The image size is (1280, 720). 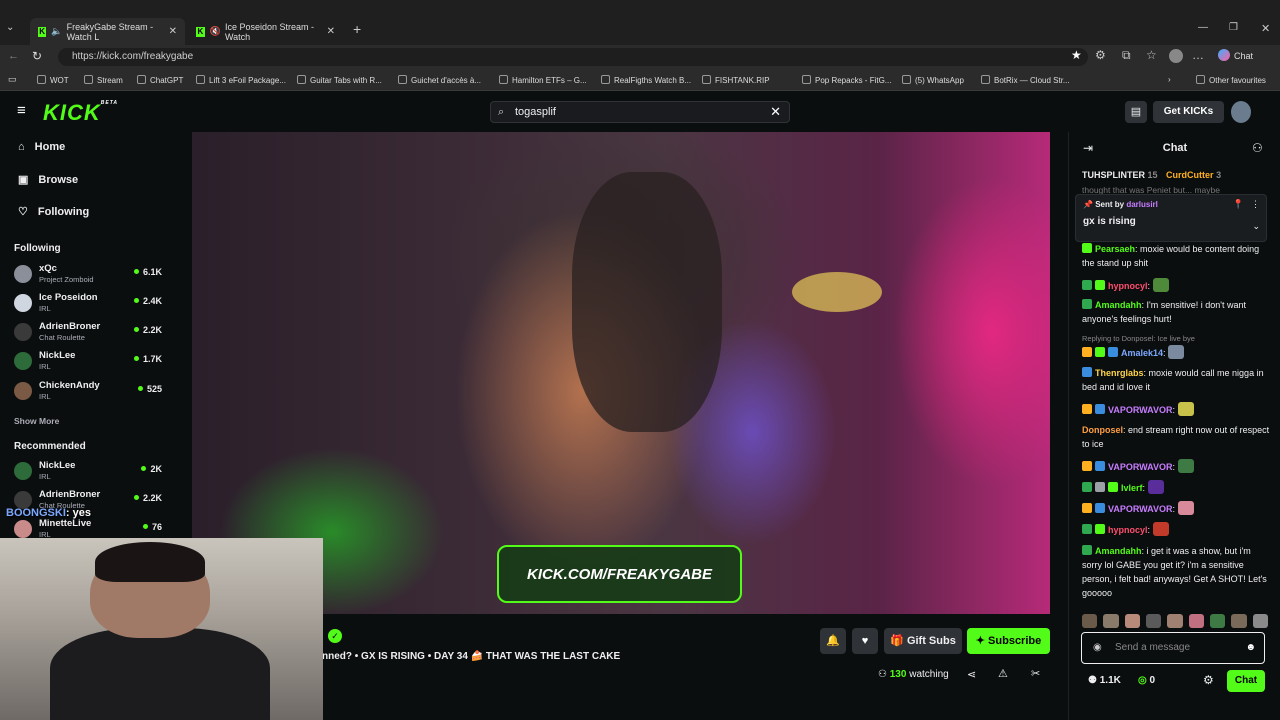 What do you see at coordinates (103, 80) in the screenshot?
I see `bookmark-item: Stream` at bounding box center [103, 80].